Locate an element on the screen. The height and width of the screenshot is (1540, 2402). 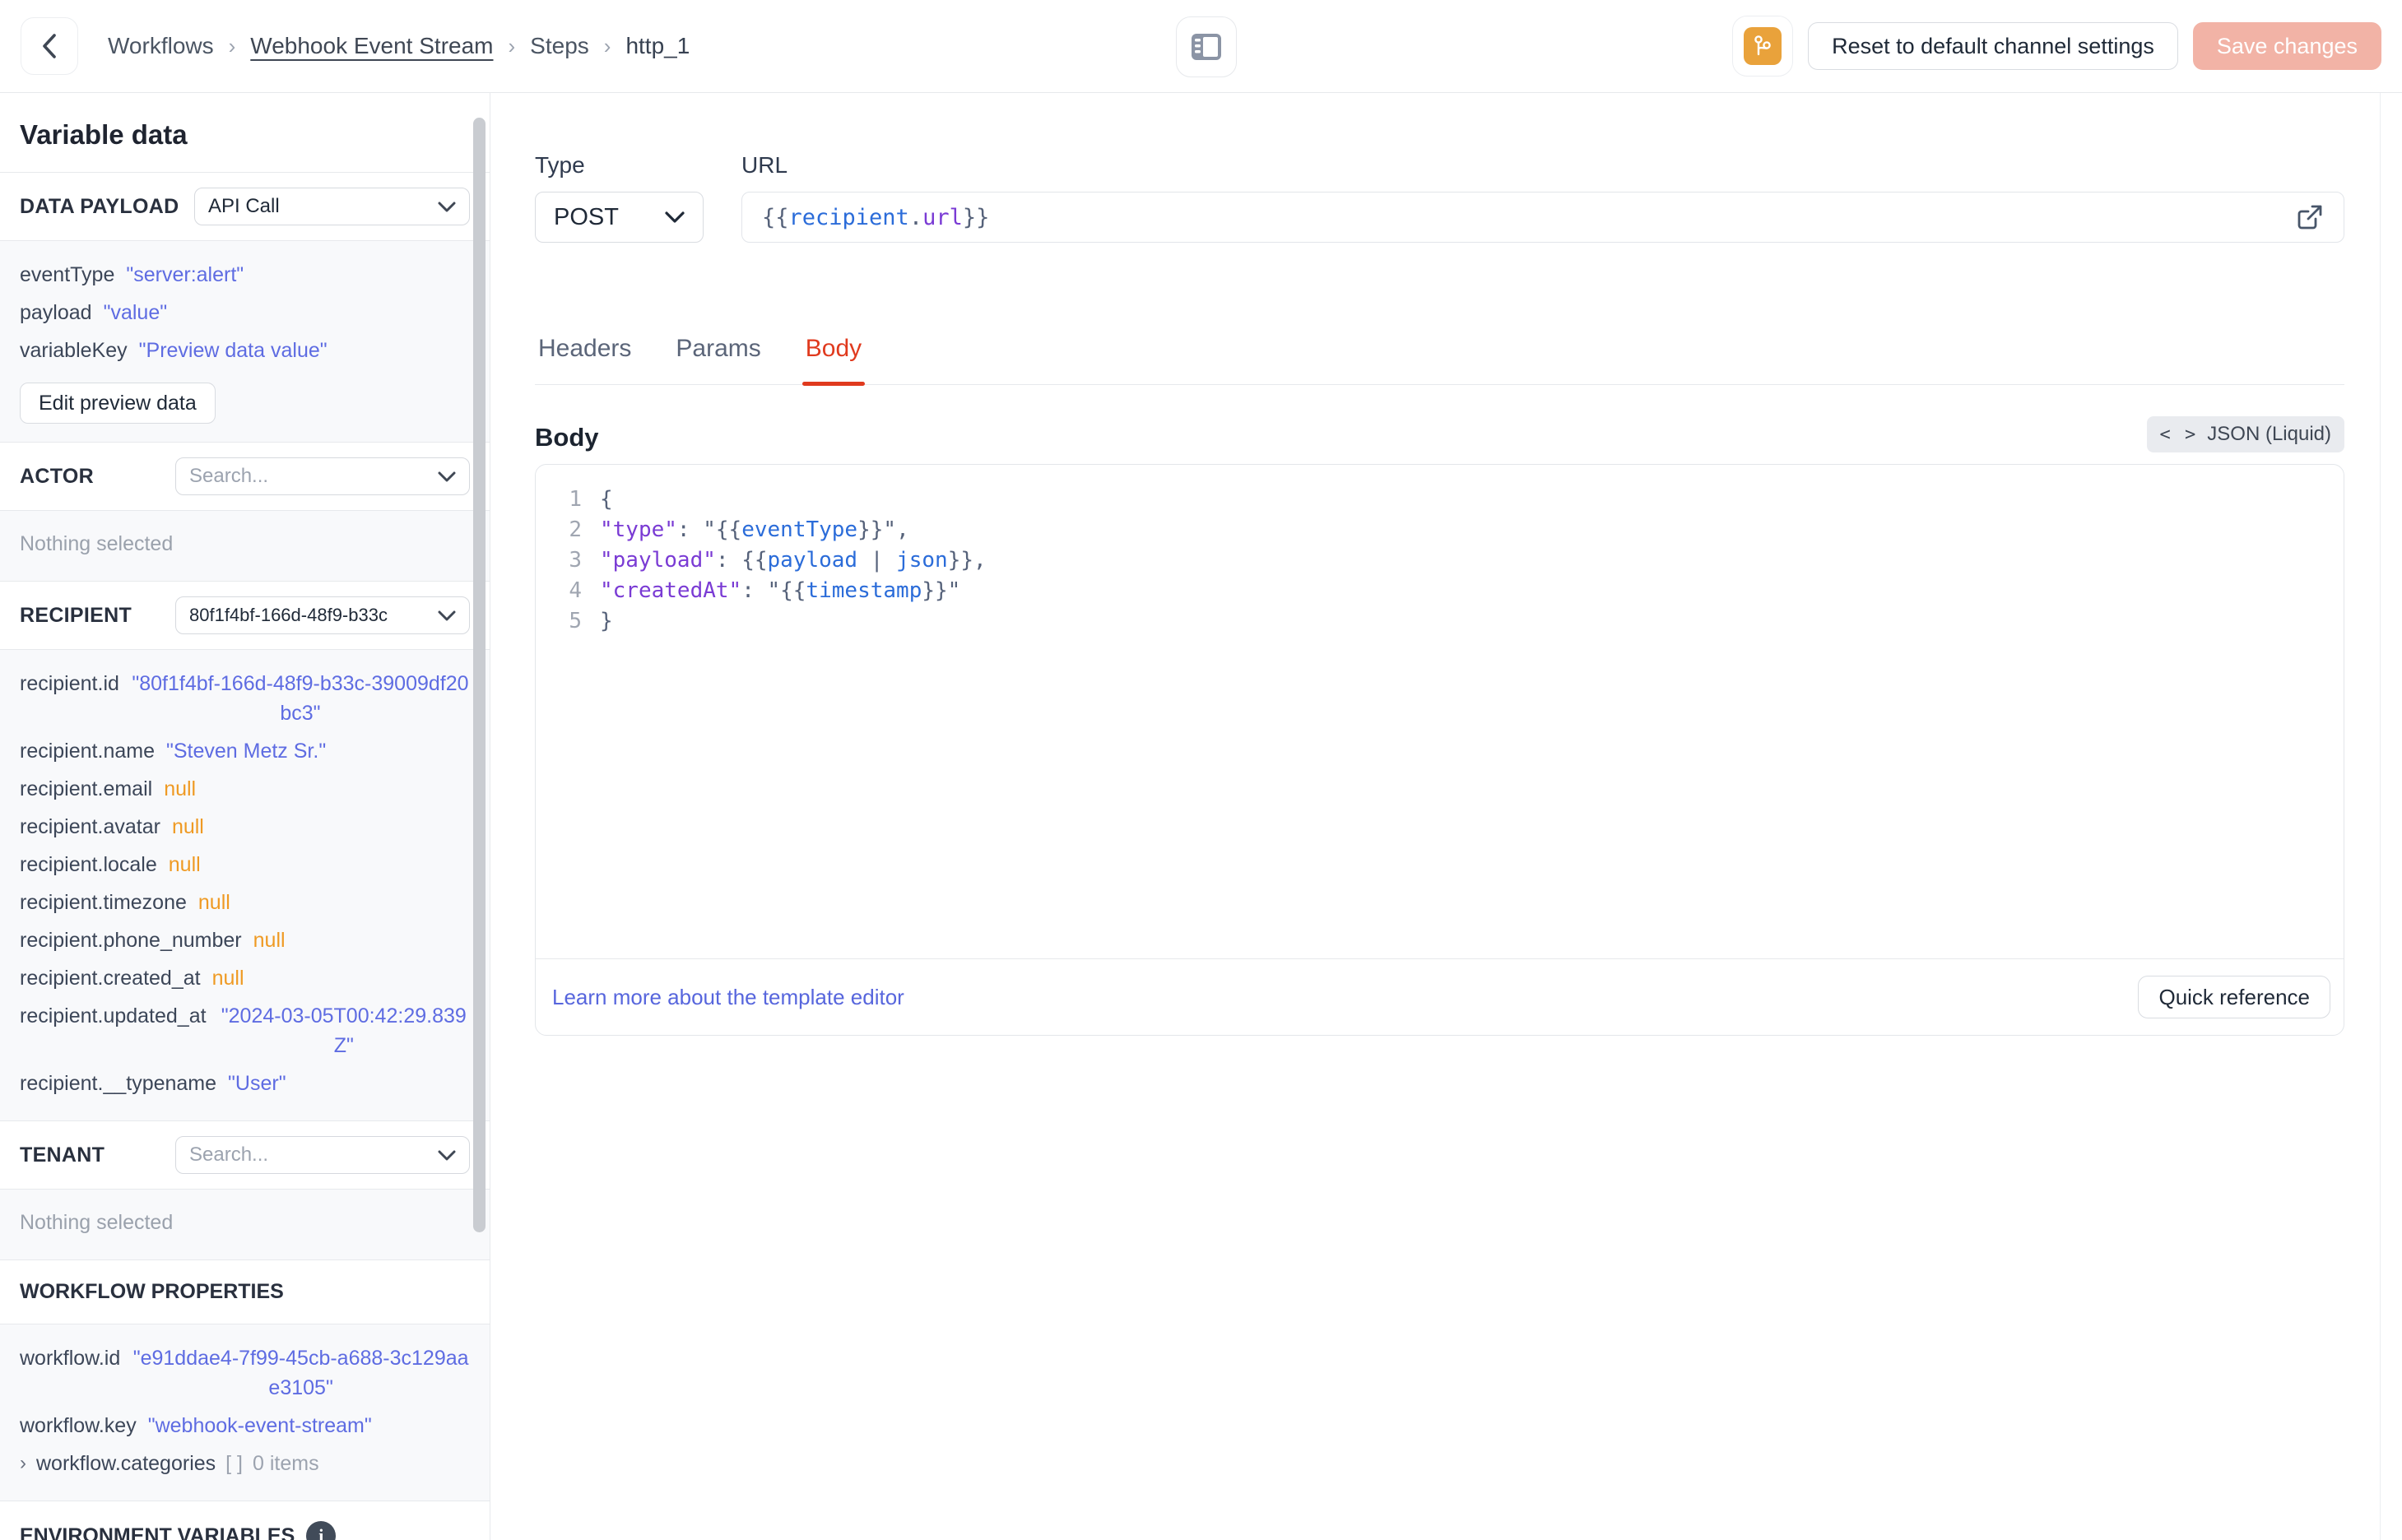
breadcrumb-workflow-name: Webhook Event Stream is located at coordinates (371, 46).